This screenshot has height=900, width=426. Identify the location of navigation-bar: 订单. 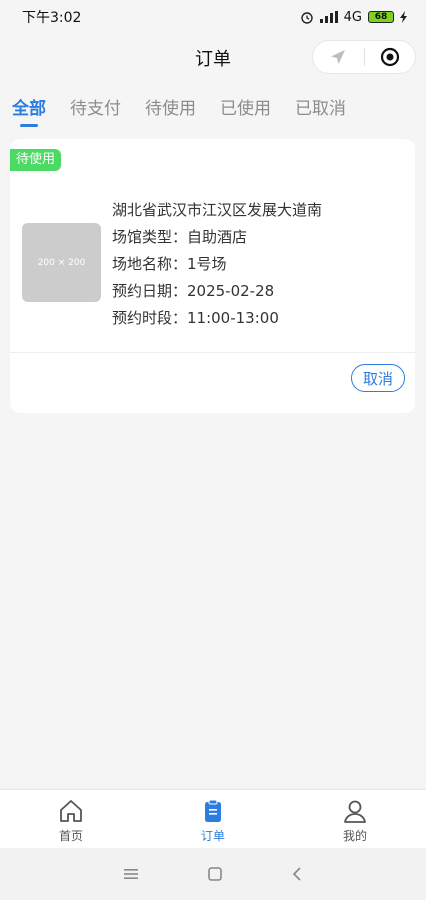
(213, 58).